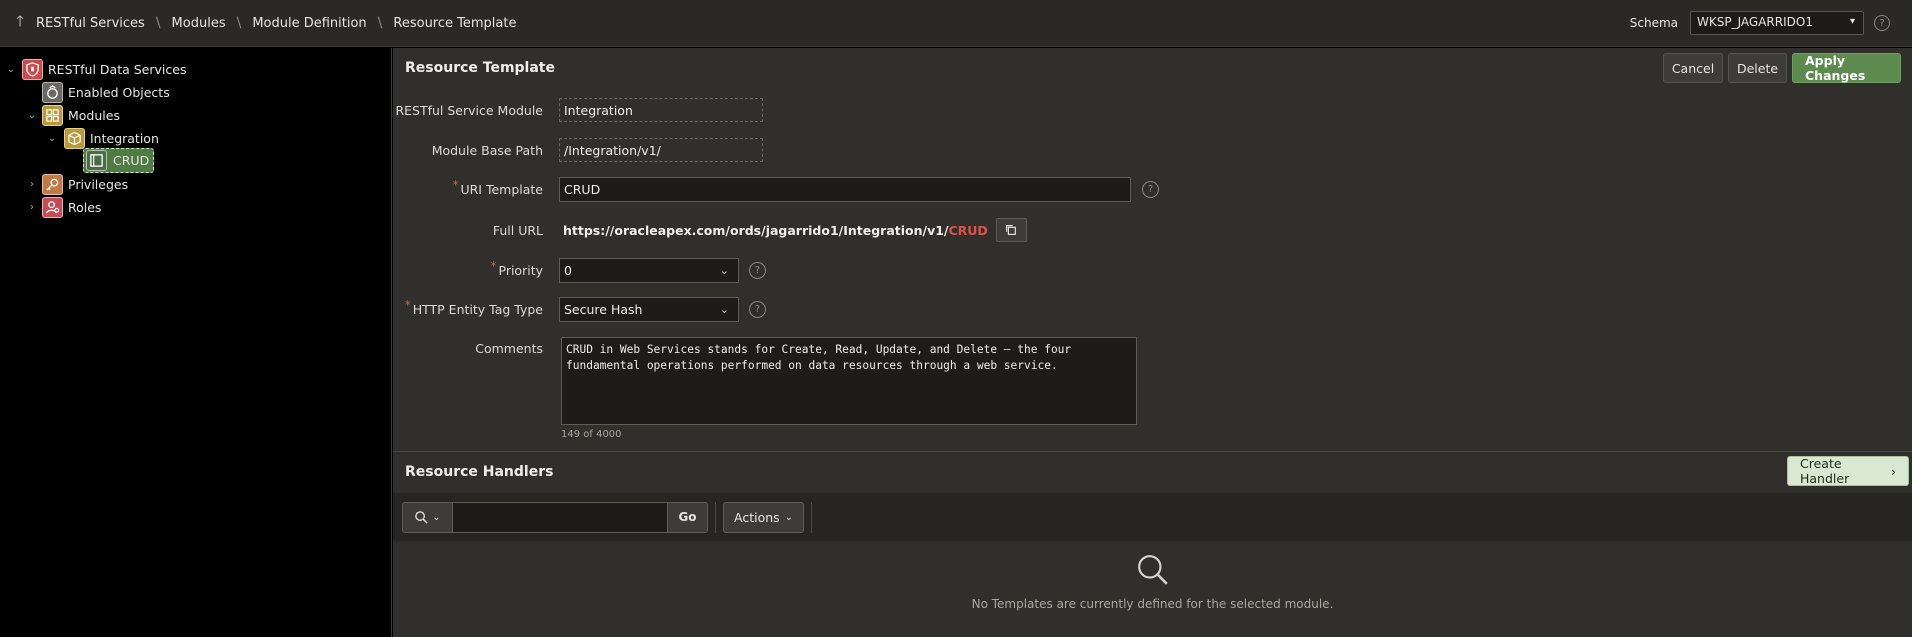 Image resolution: width=1912 pixels, height=637 pixels. I want to click on breadcrumb-modules: Modules, so click(199, 23).